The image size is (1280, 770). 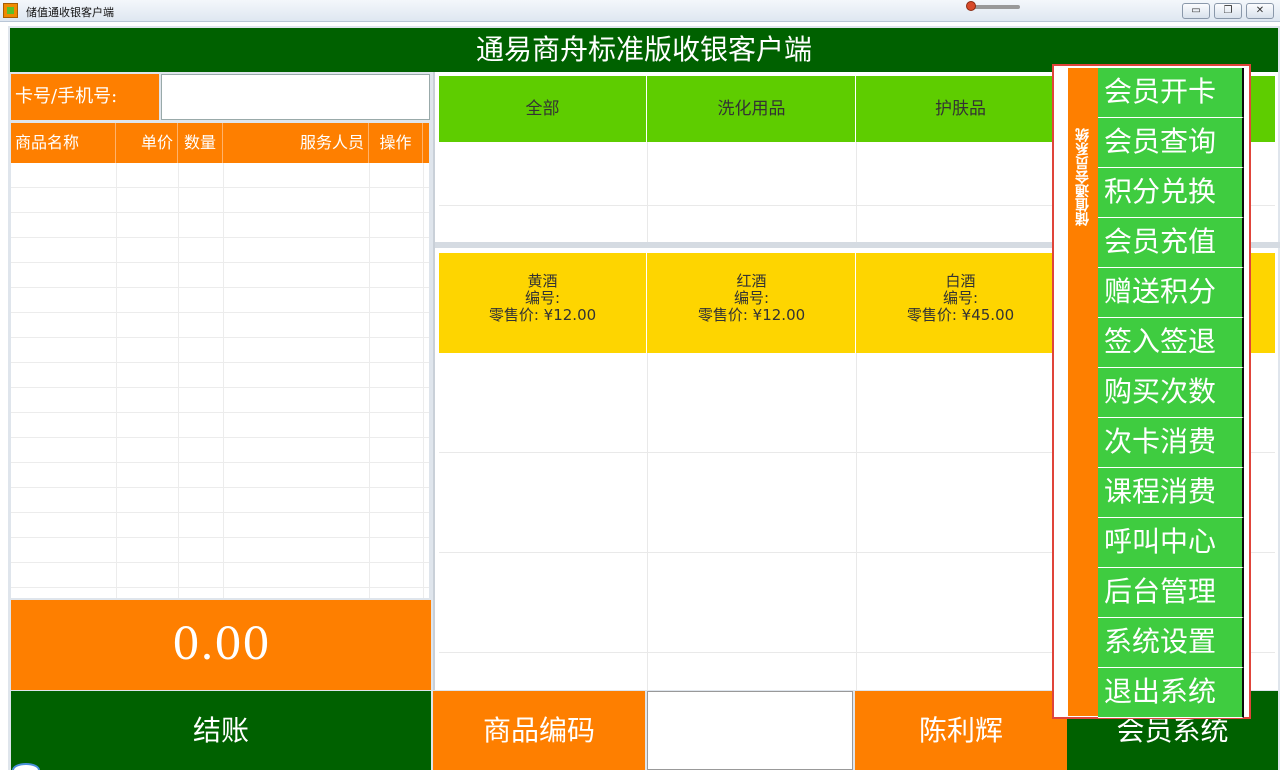 What do you see at coordinates (971, 6) in the screenshot?
I see `volume-slider-thumb` at bounding box center [971, 6].